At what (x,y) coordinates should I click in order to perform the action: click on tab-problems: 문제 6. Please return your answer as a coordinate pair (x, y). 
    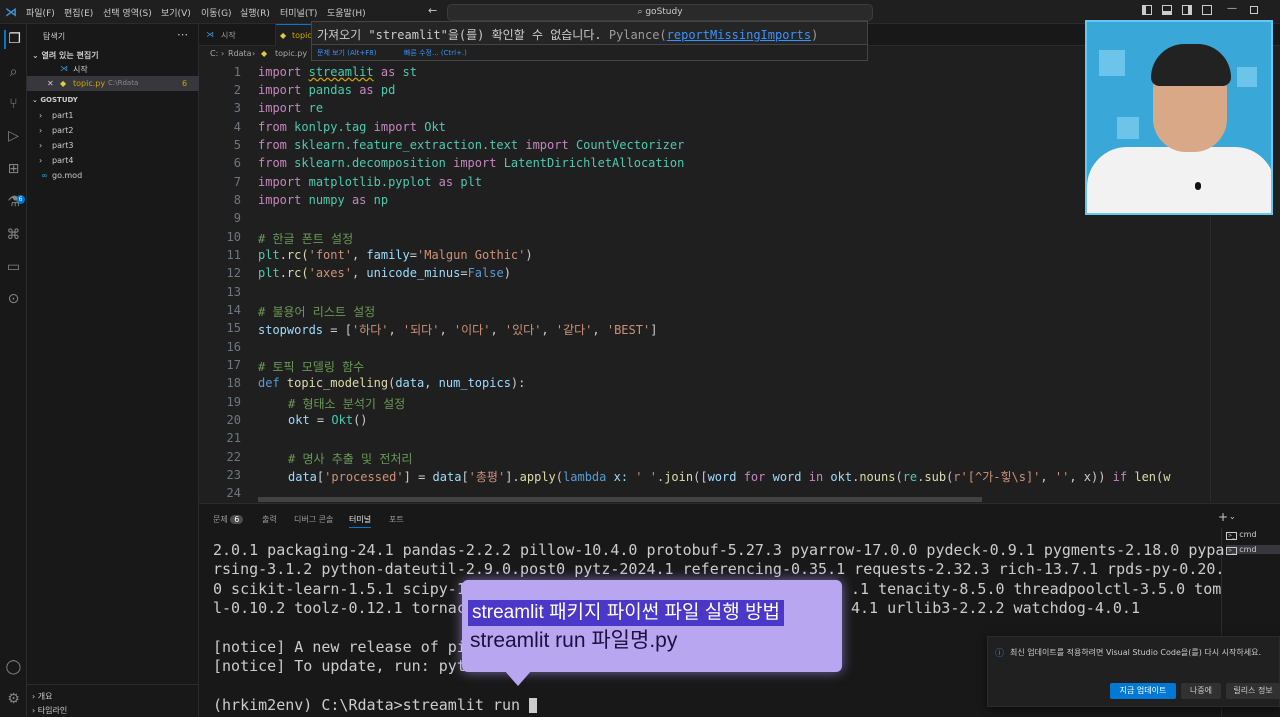
    Looking at the image, I should click on (228, 519).